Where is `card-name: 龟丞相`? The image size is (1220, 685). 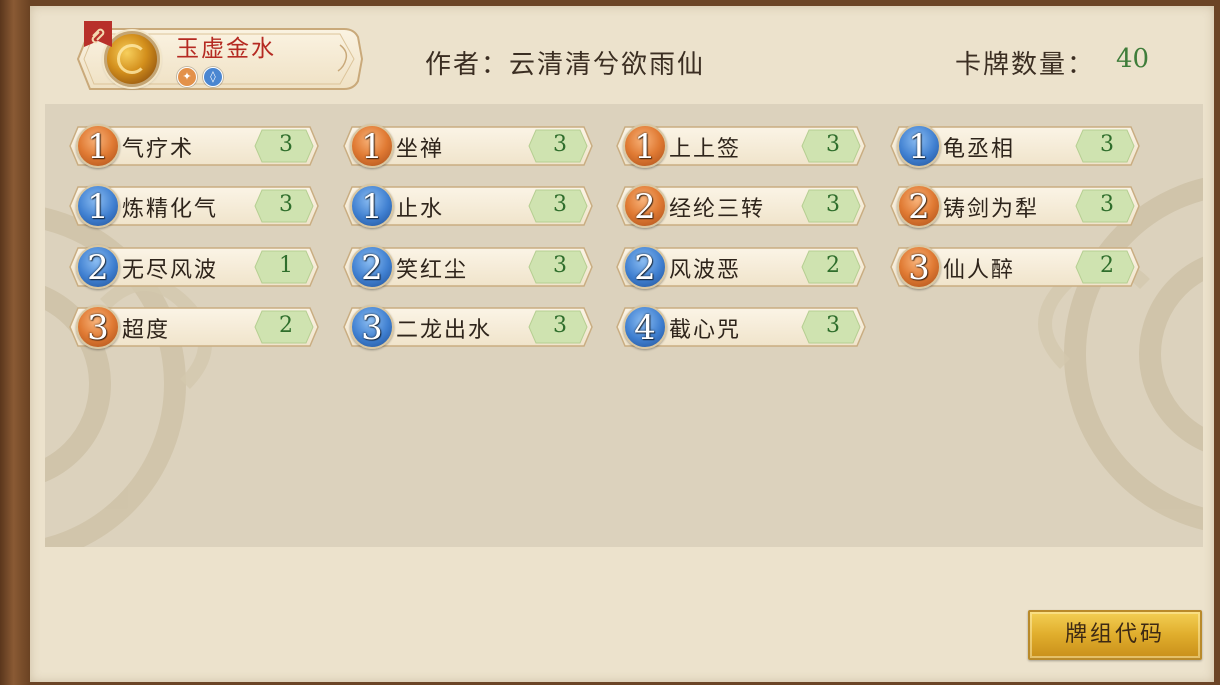 card-name: 龟丞相 is located at coordinates (979, 149).